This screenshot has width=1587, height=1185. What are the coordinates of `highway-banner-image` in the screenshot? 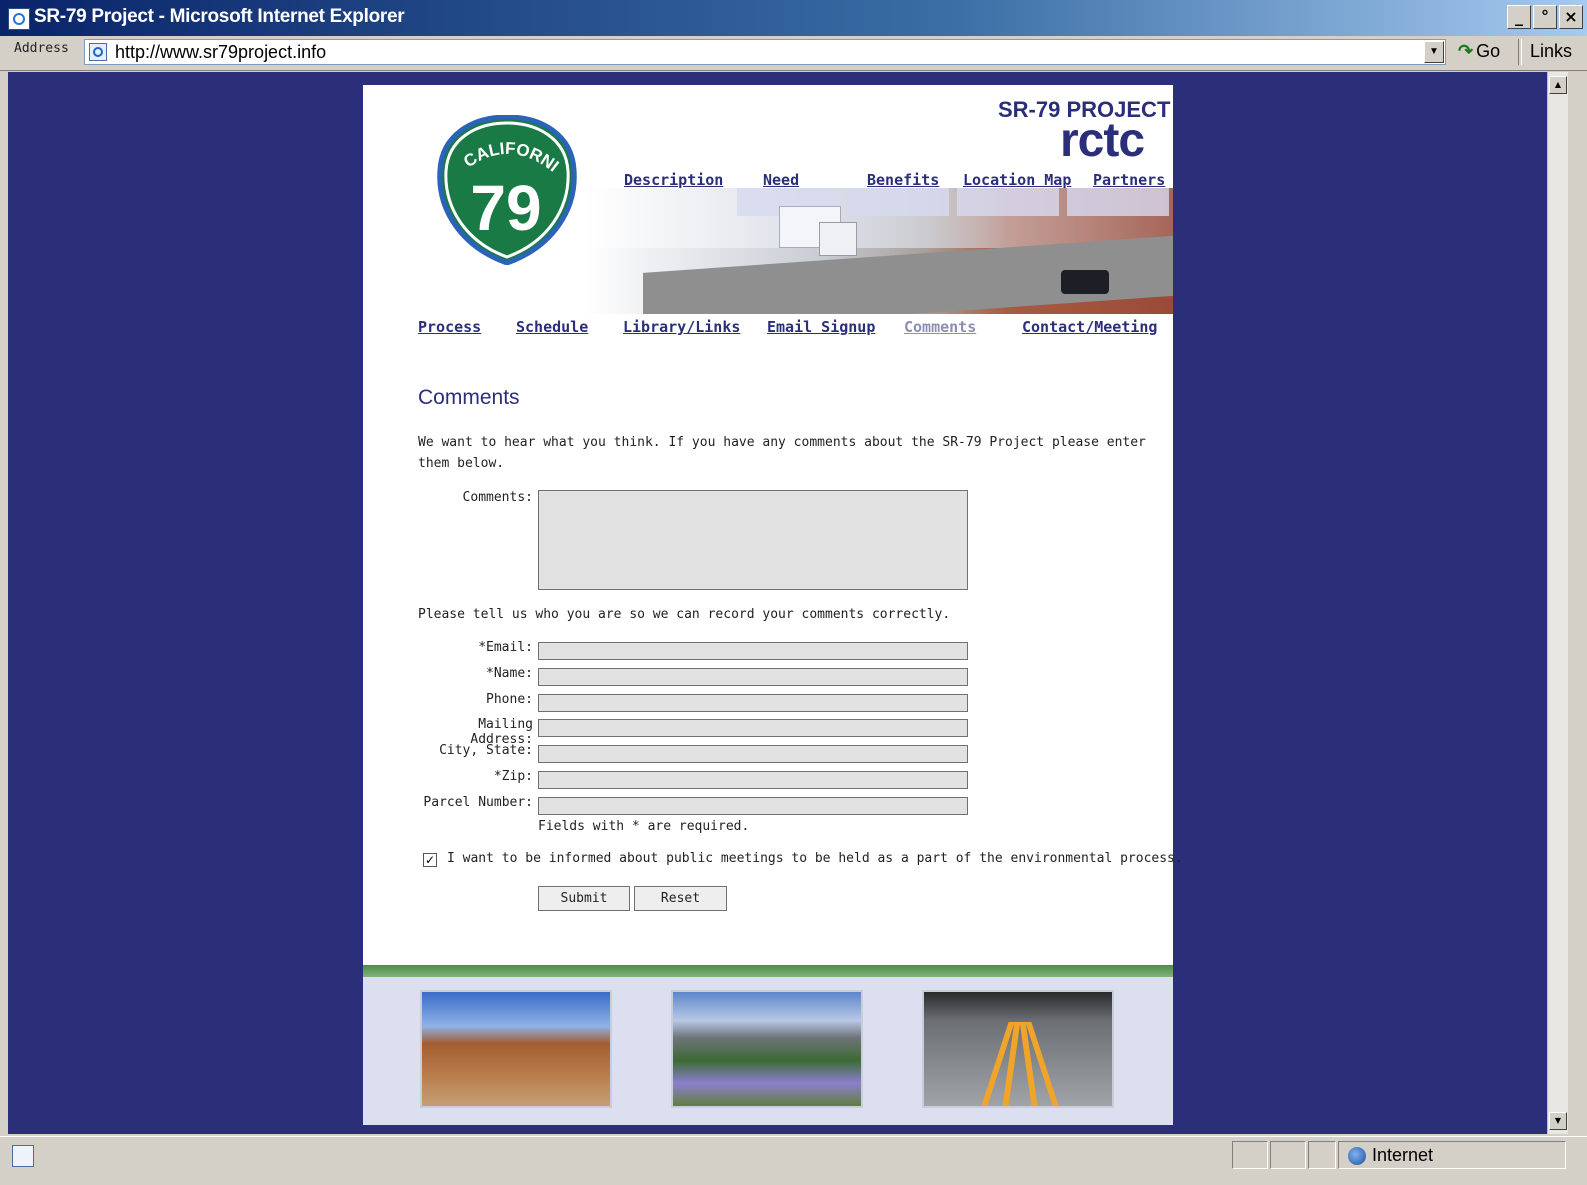 It's located at (878, 251).